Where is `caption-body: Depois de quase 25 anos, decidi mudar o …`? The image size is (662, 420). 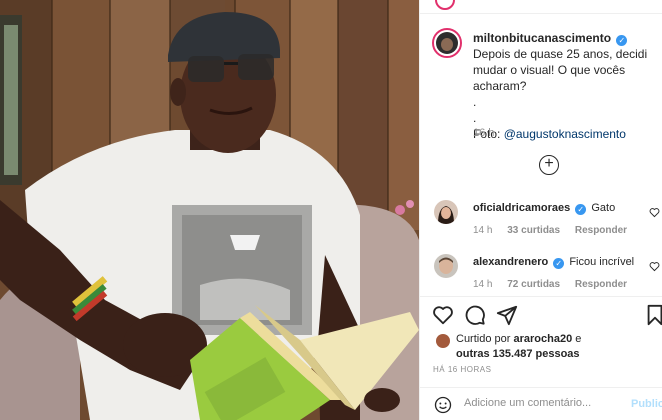 caption-body: Depois de quase 25 anos, decidi mudar o … is located at coordinates (560, 70).